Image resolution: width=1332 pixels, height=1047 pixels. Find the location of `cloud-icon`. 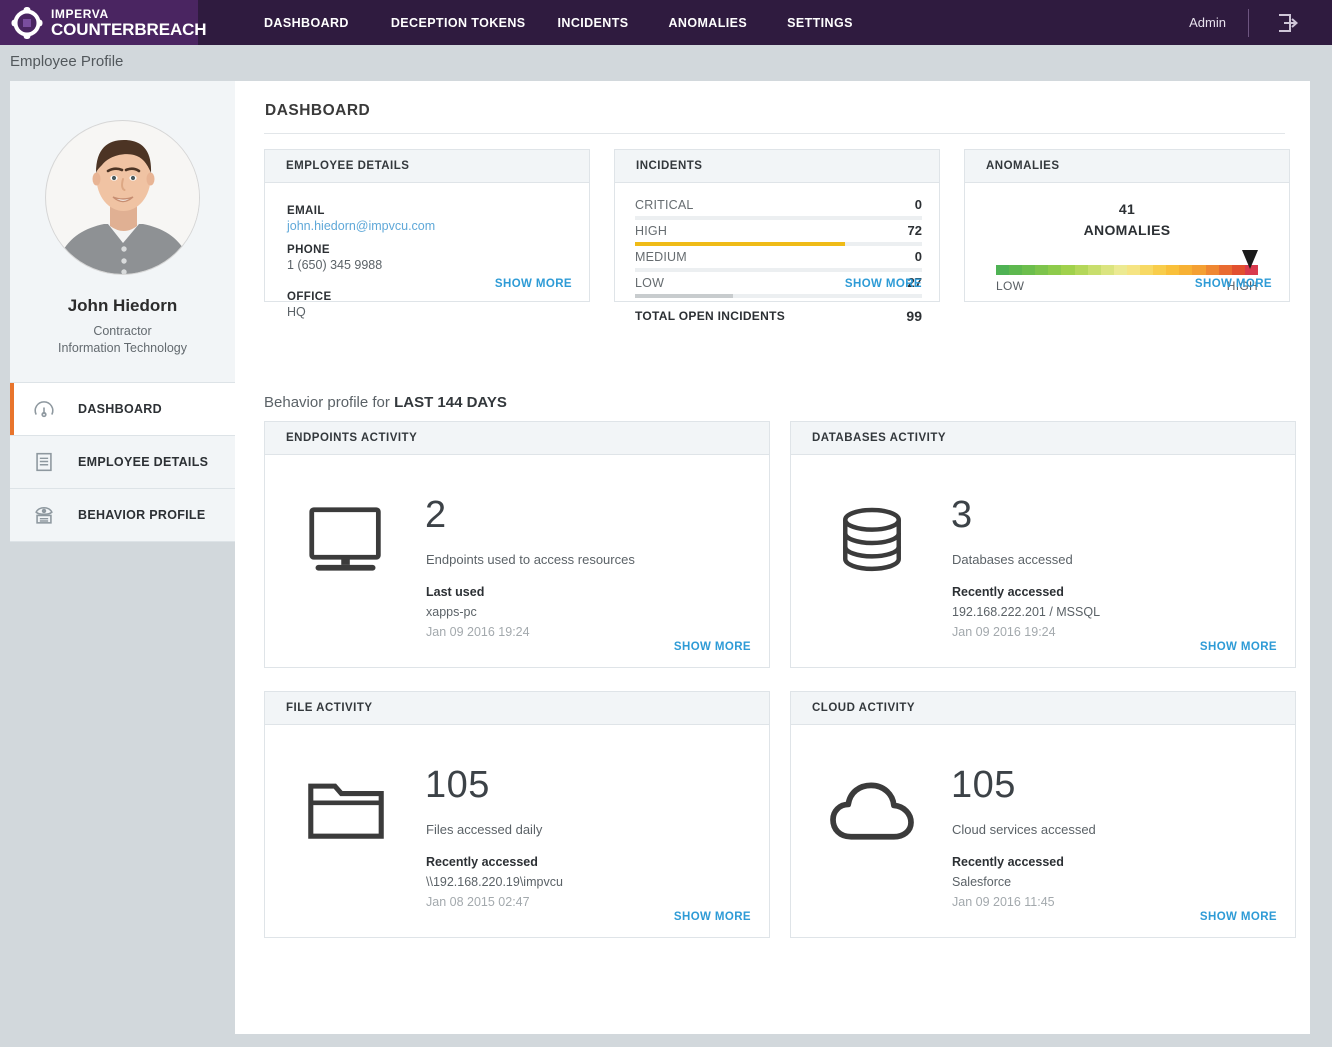

cloud-icon is located at coordinates (872, 813).